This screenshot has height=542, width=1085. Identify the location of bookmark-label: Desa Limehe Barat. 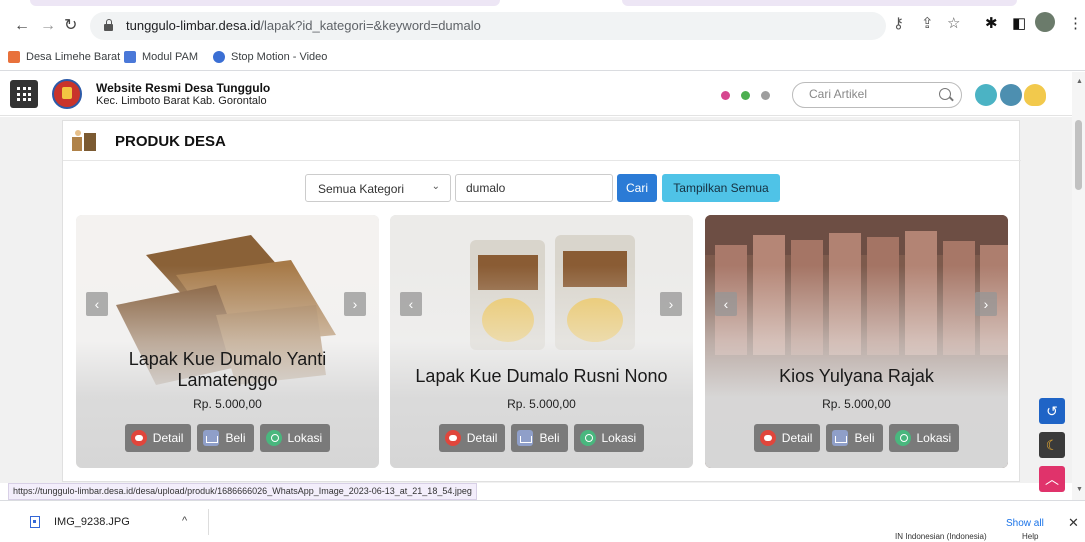
(73, 57).